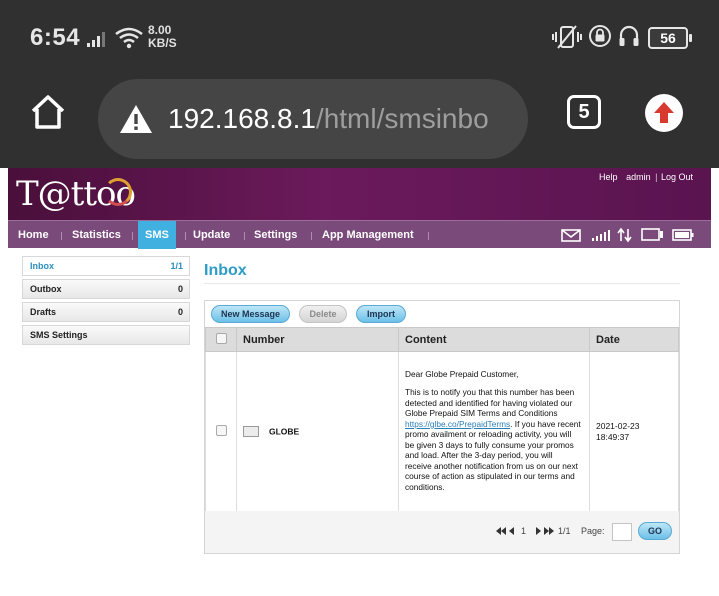  I want to click on first-prev-page-icon, so click(507, 531).